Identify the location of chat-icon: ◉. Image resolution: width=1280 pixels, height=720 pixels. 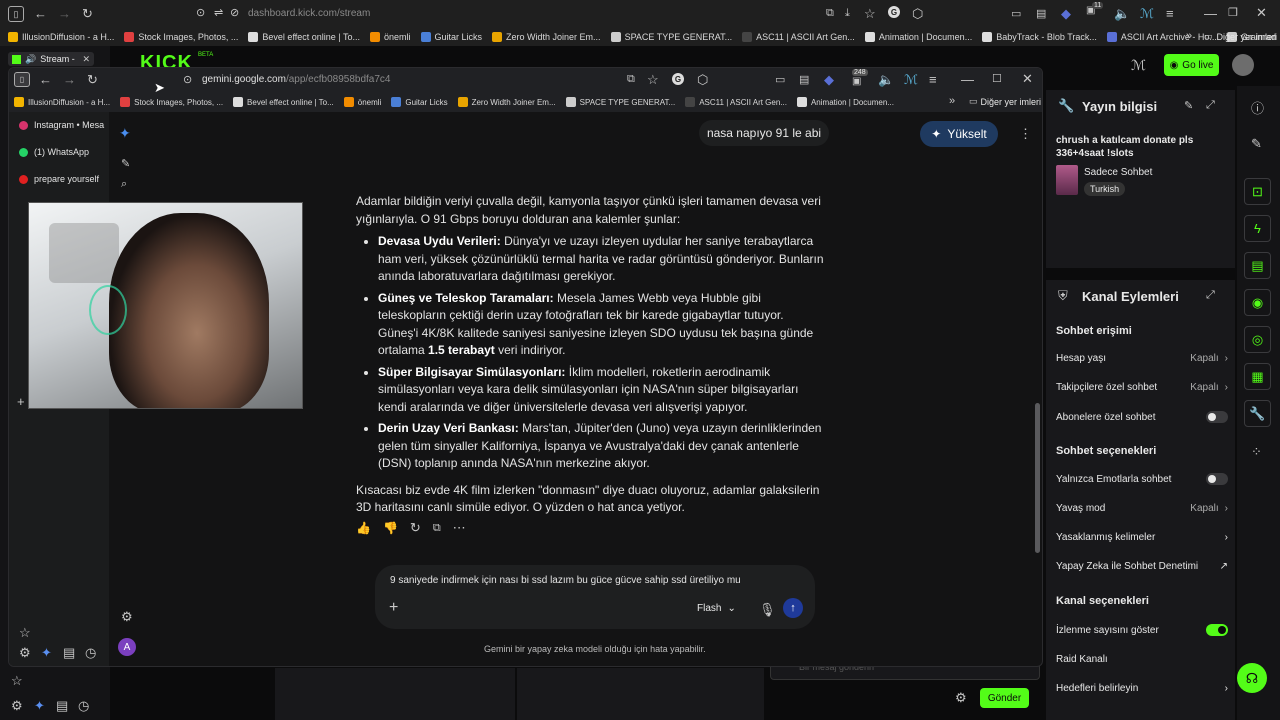
(1257, 302).